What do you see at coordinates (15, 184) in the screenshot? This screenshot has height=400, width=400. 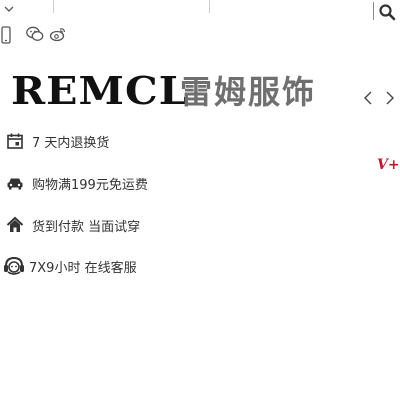 I see `car-icon` at bounding box center [15, 184].